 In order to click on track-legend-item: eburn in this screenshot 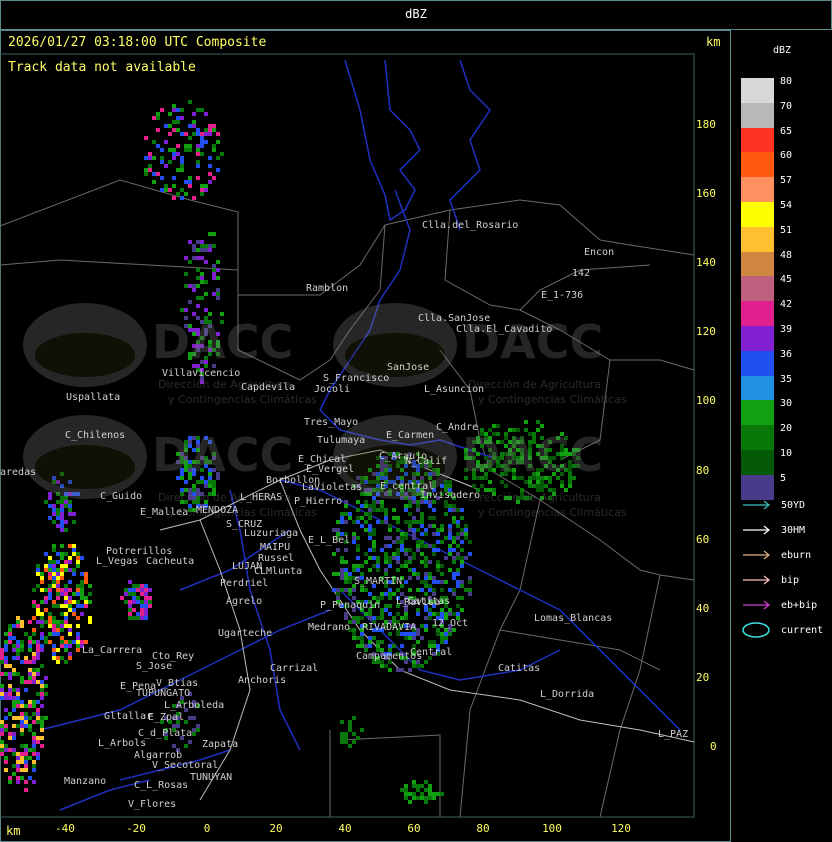, I will do `click(776, 555)`.